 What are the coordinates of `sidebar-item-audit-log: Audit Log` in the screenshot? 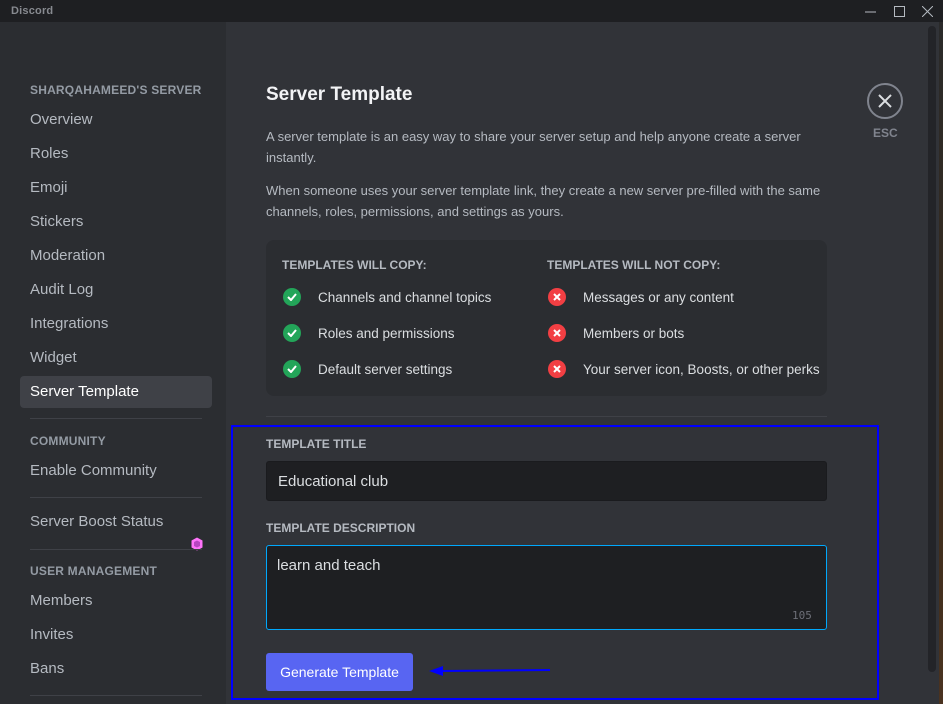 It's located at (116, 290).